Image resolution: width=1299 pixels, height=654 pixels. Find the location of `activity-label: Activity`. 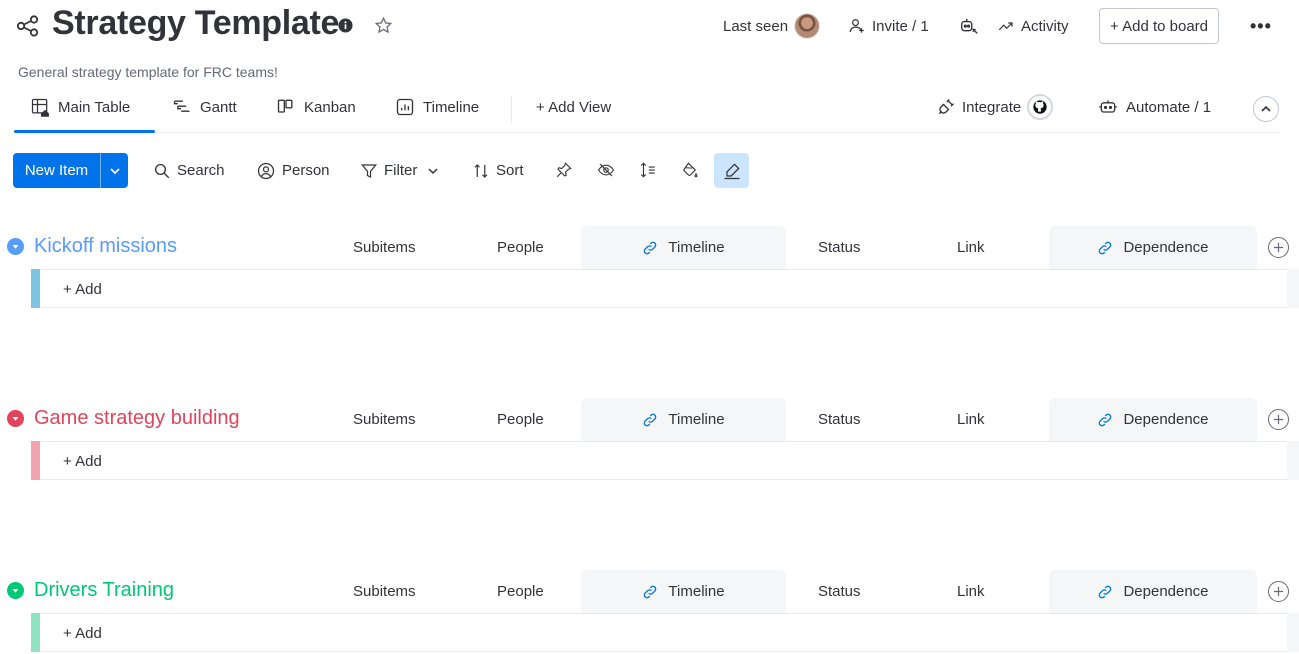

activity-label: Activity is located at coordinates (1045, 26).